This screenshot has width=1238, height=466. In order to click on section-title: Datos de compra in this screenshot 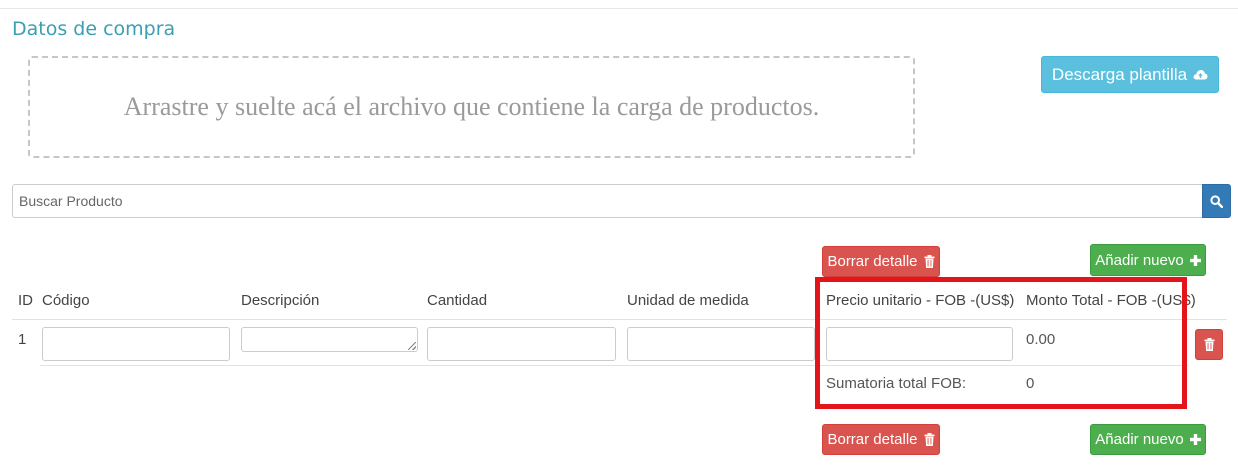, I will do `click(94, 29)`.